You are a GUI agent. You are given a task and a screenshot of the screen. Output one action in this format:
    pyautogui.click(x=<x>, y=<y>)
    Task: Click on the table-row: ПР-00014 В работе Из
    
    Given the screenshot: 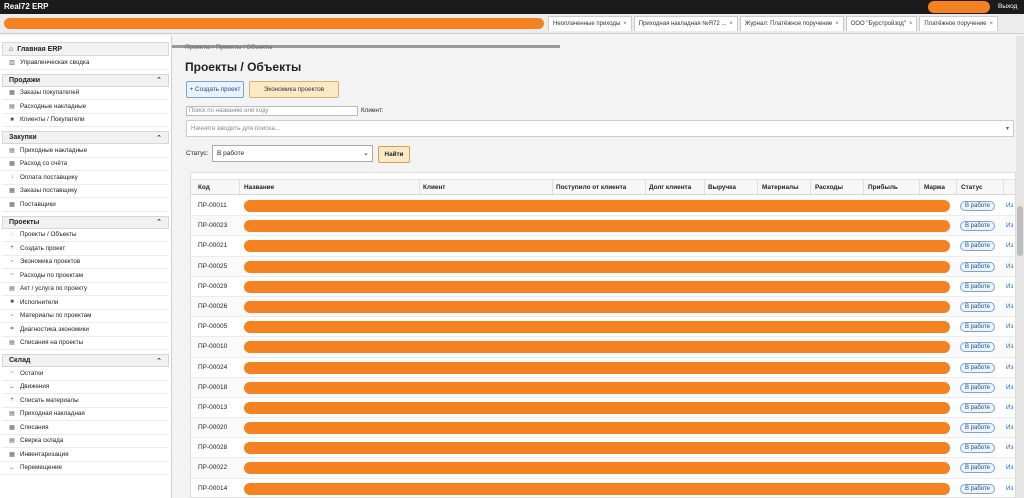 What is the action you would take?
    pyautogui.click(x=603, y=488)
    